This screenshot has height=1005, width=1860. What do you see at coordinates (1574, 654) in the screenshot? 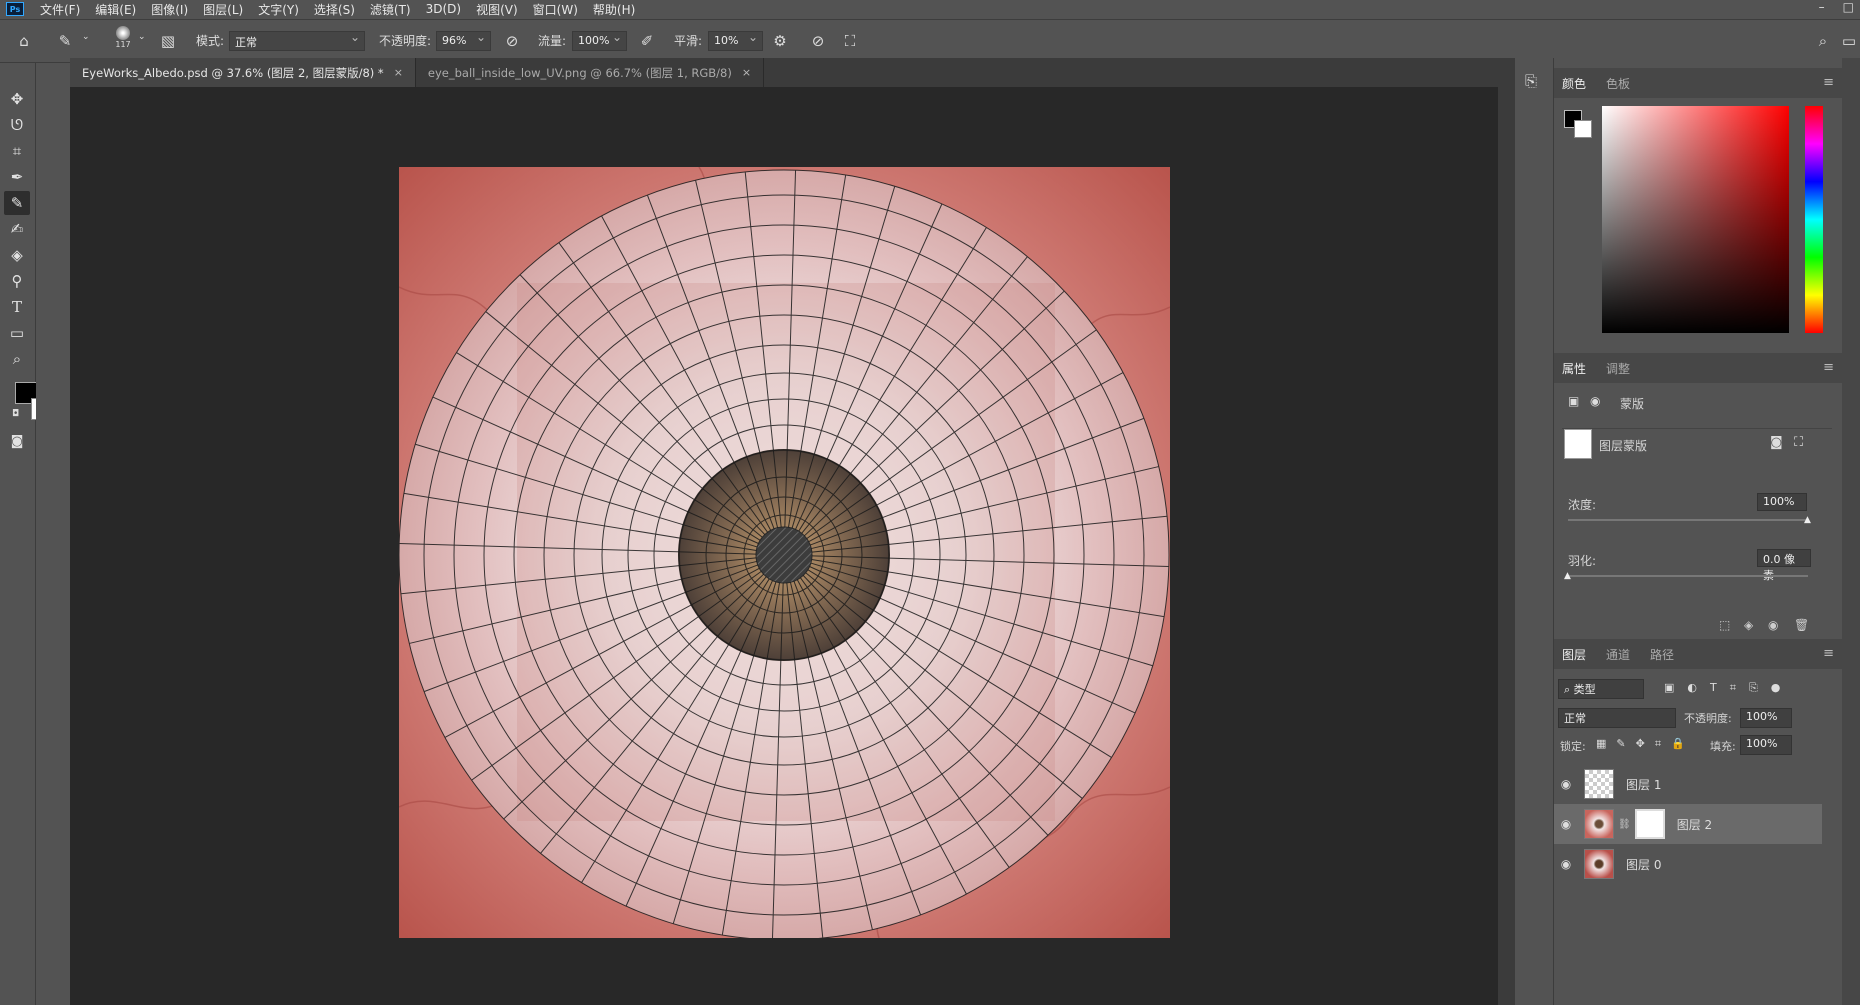
I see `tab-layers: 图层` at bounding box center [1574, 654].